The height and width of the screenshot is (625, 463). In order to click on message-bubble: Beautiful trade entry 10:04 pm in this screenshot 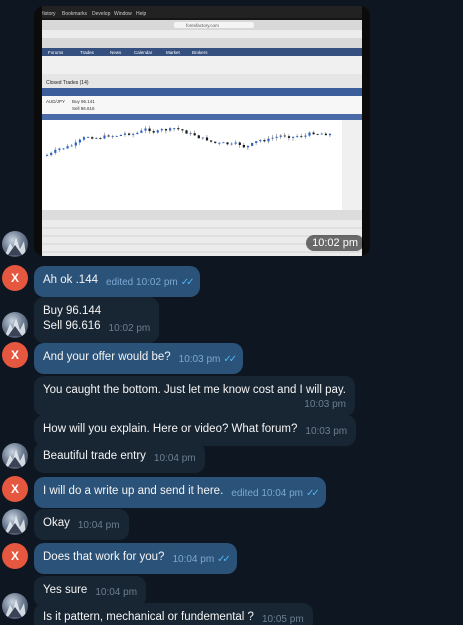, I will do `click(119, 457)`.